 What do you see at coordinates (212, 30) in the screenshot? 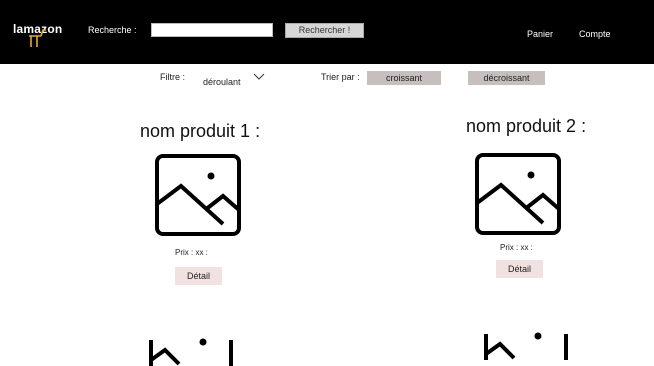
I see `search-input` at bounding box center [212, 30].